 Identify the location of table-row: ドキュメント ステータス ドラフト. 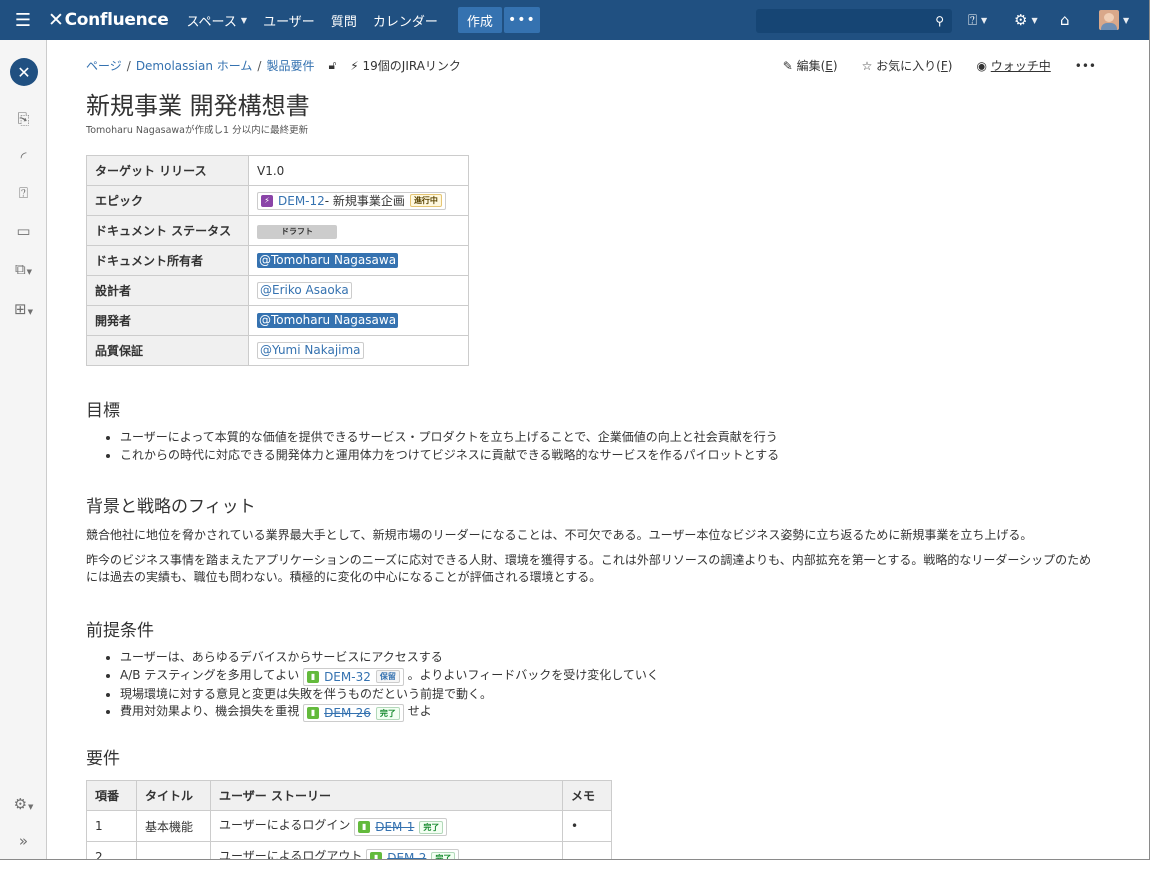
(277, 230).